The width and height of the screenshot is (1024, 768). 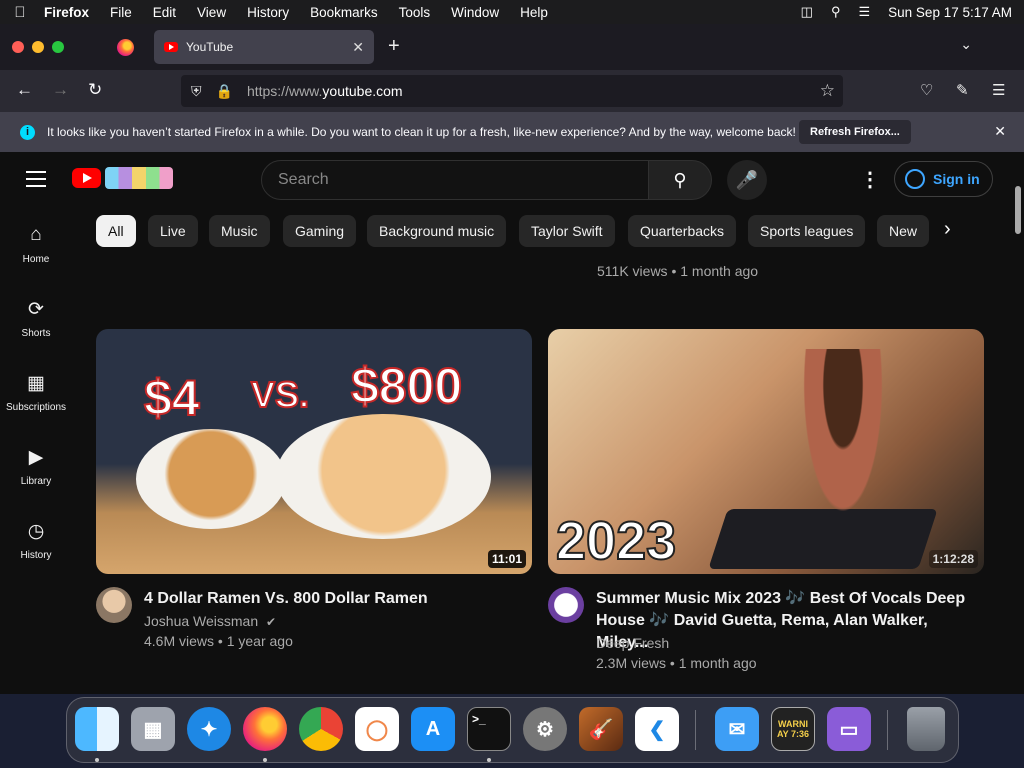 What do you see at coordinates (377, 729) in the screenshot?
I see `pieces-icon: ◯` at bounding box center [377, 729].